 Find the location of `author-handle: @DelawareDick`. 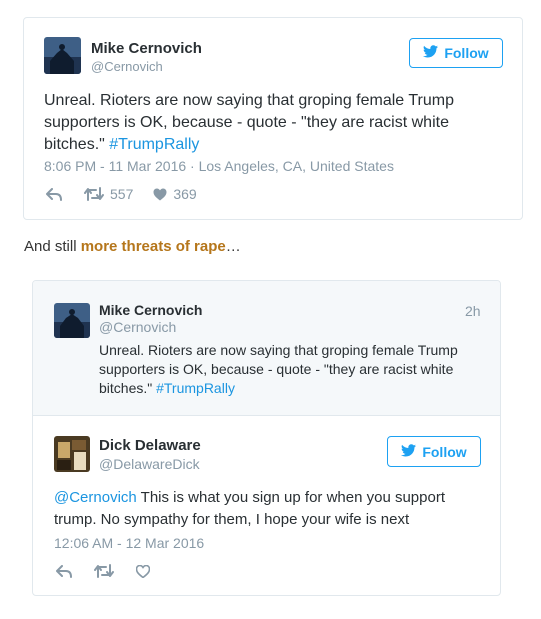

author-handle: @DelawareDick is located at coordinates (149, 464).